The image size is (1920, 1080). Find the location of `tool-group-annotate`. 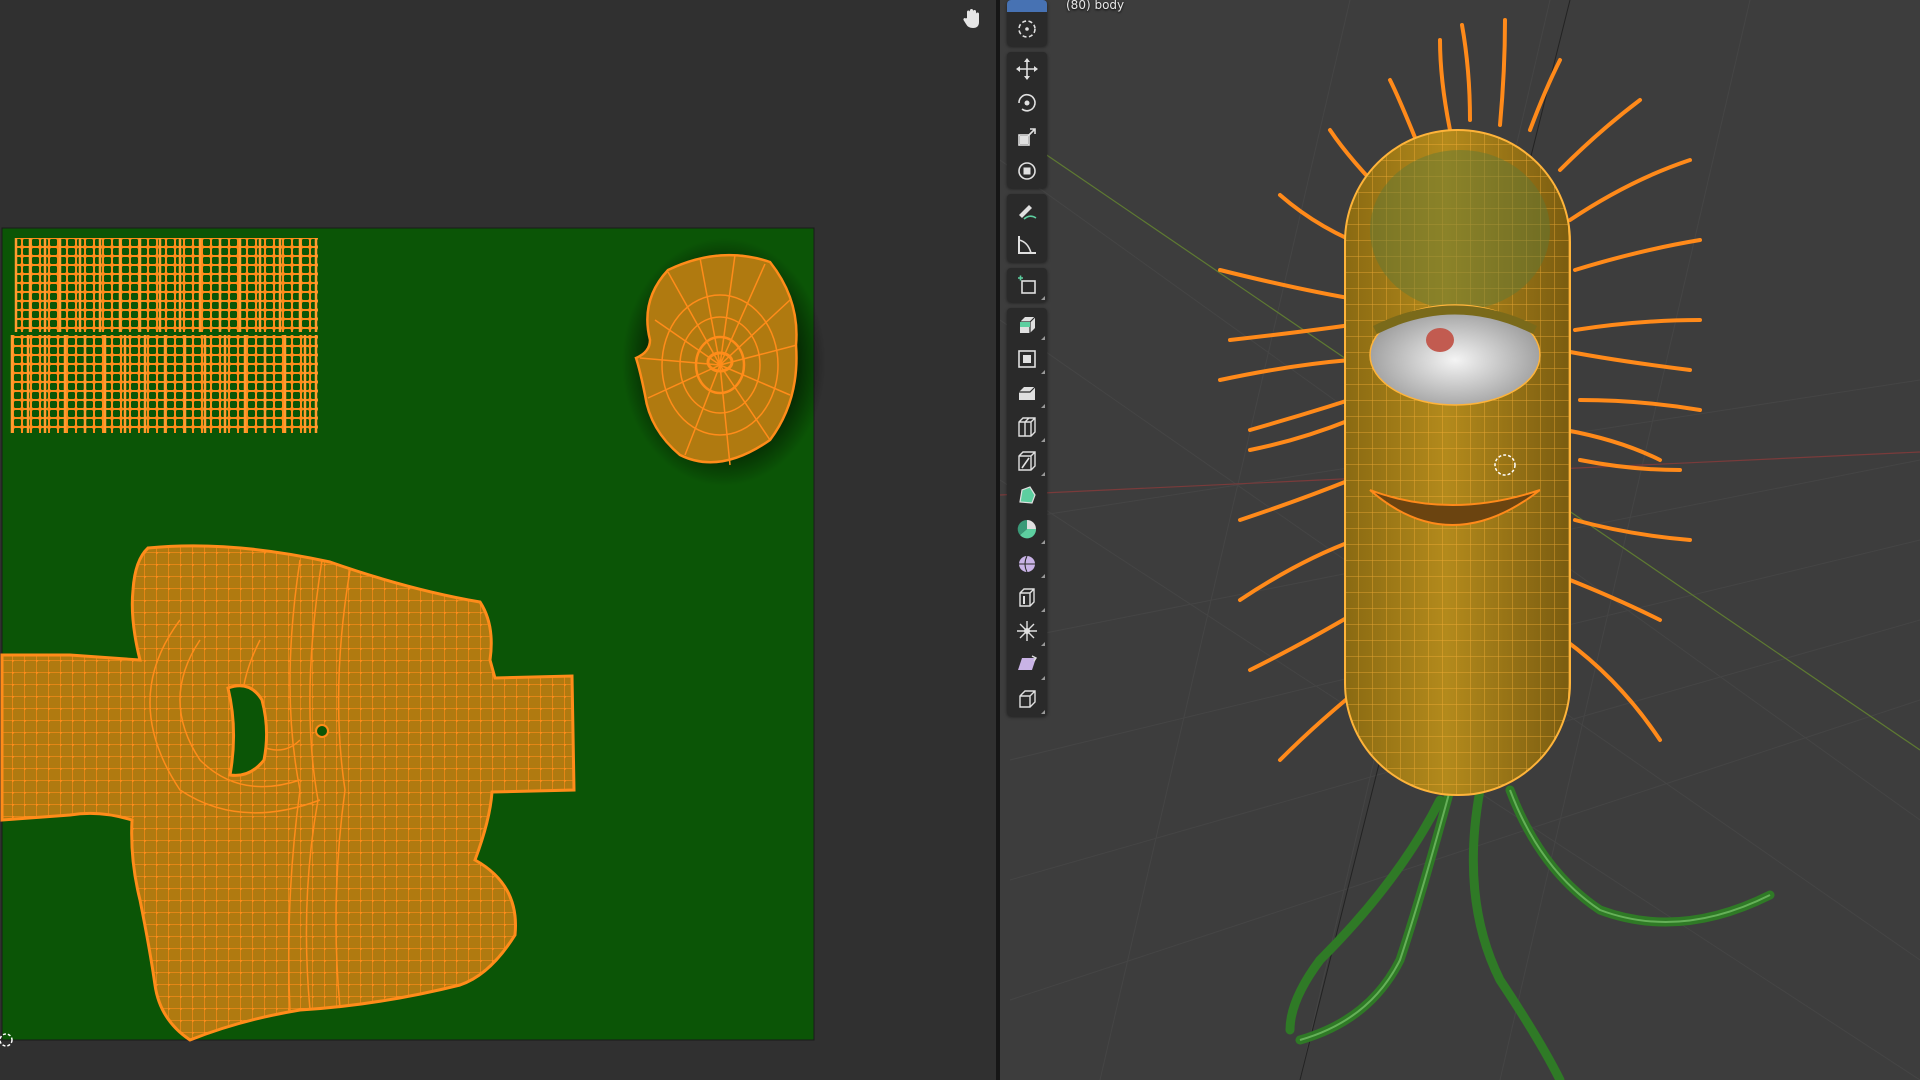

tool-group-annotate is located at coordinates (1027, 228).